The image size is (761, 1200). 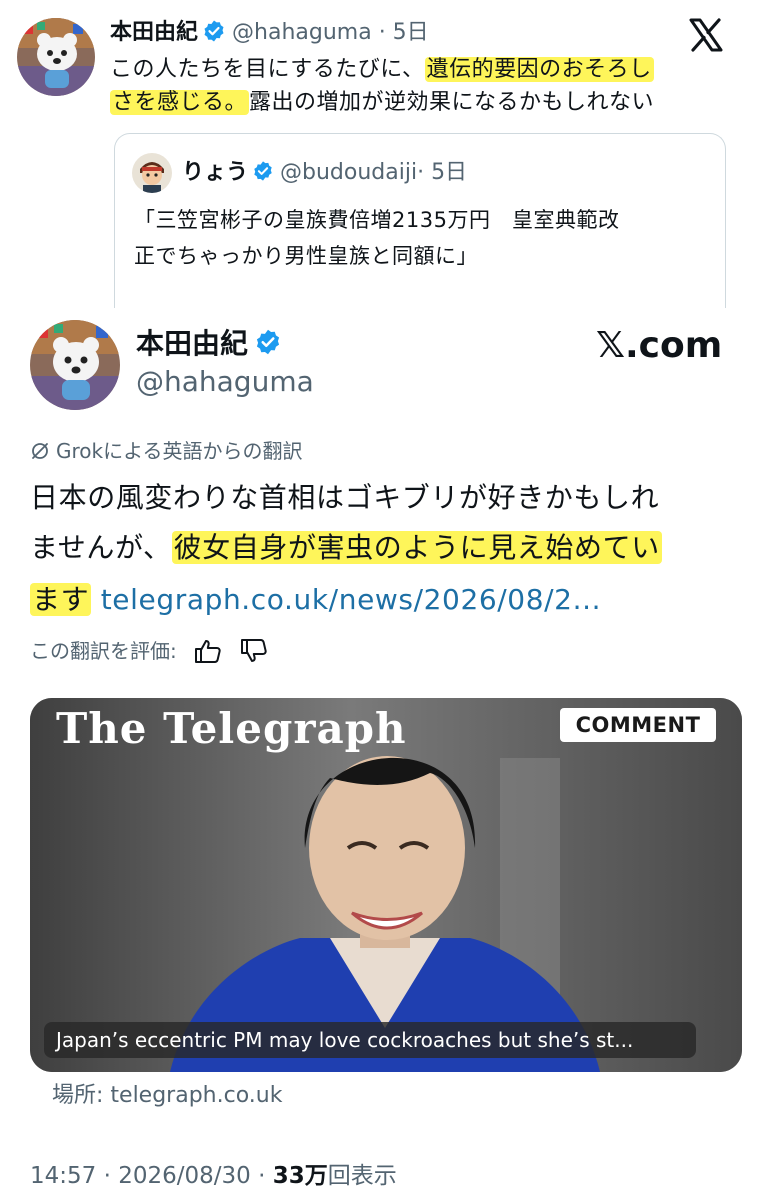 What do you see at coordinates (345, 497) in the screenshot?
I see `translated-text-line-1: 日本の風変わりな首相はゴキブリが好きかもしれ` at bounding box center [345, 497].